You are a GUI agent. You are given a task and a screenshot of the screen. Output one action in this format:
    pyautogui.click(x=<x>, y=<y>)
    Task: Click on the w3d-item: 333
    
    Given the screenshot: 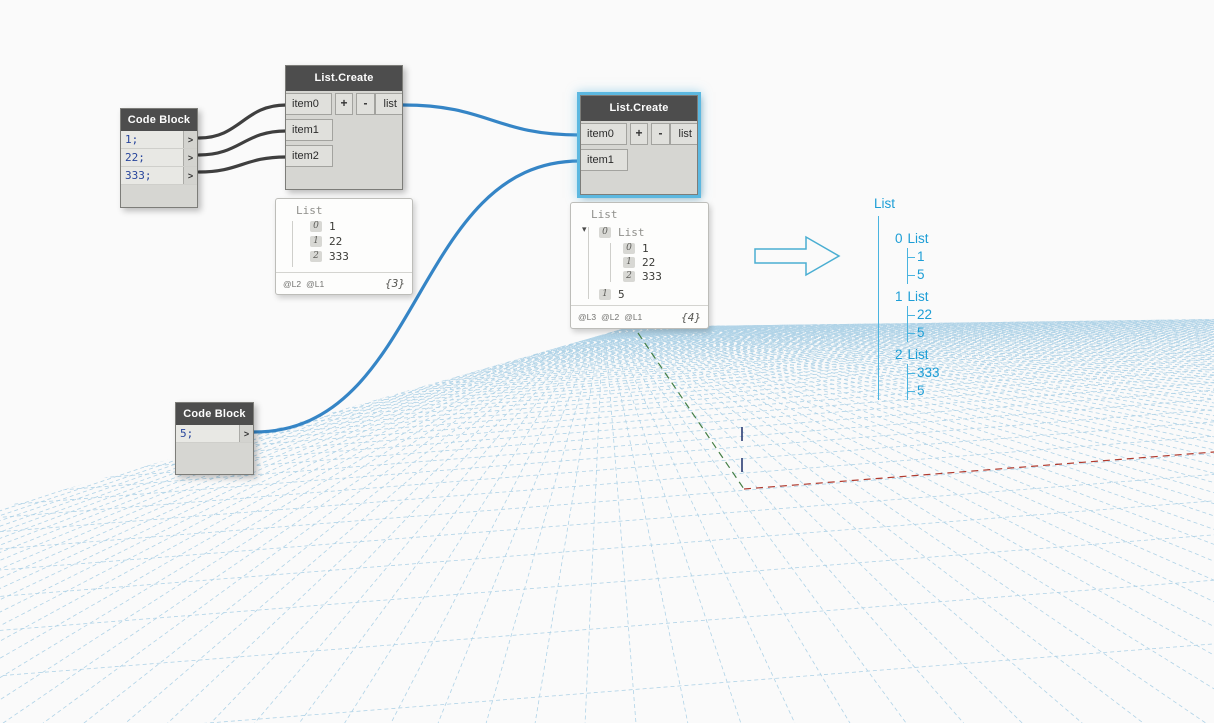 What is the action you would take?
    pyautogui.click(x=924, y=372)
    